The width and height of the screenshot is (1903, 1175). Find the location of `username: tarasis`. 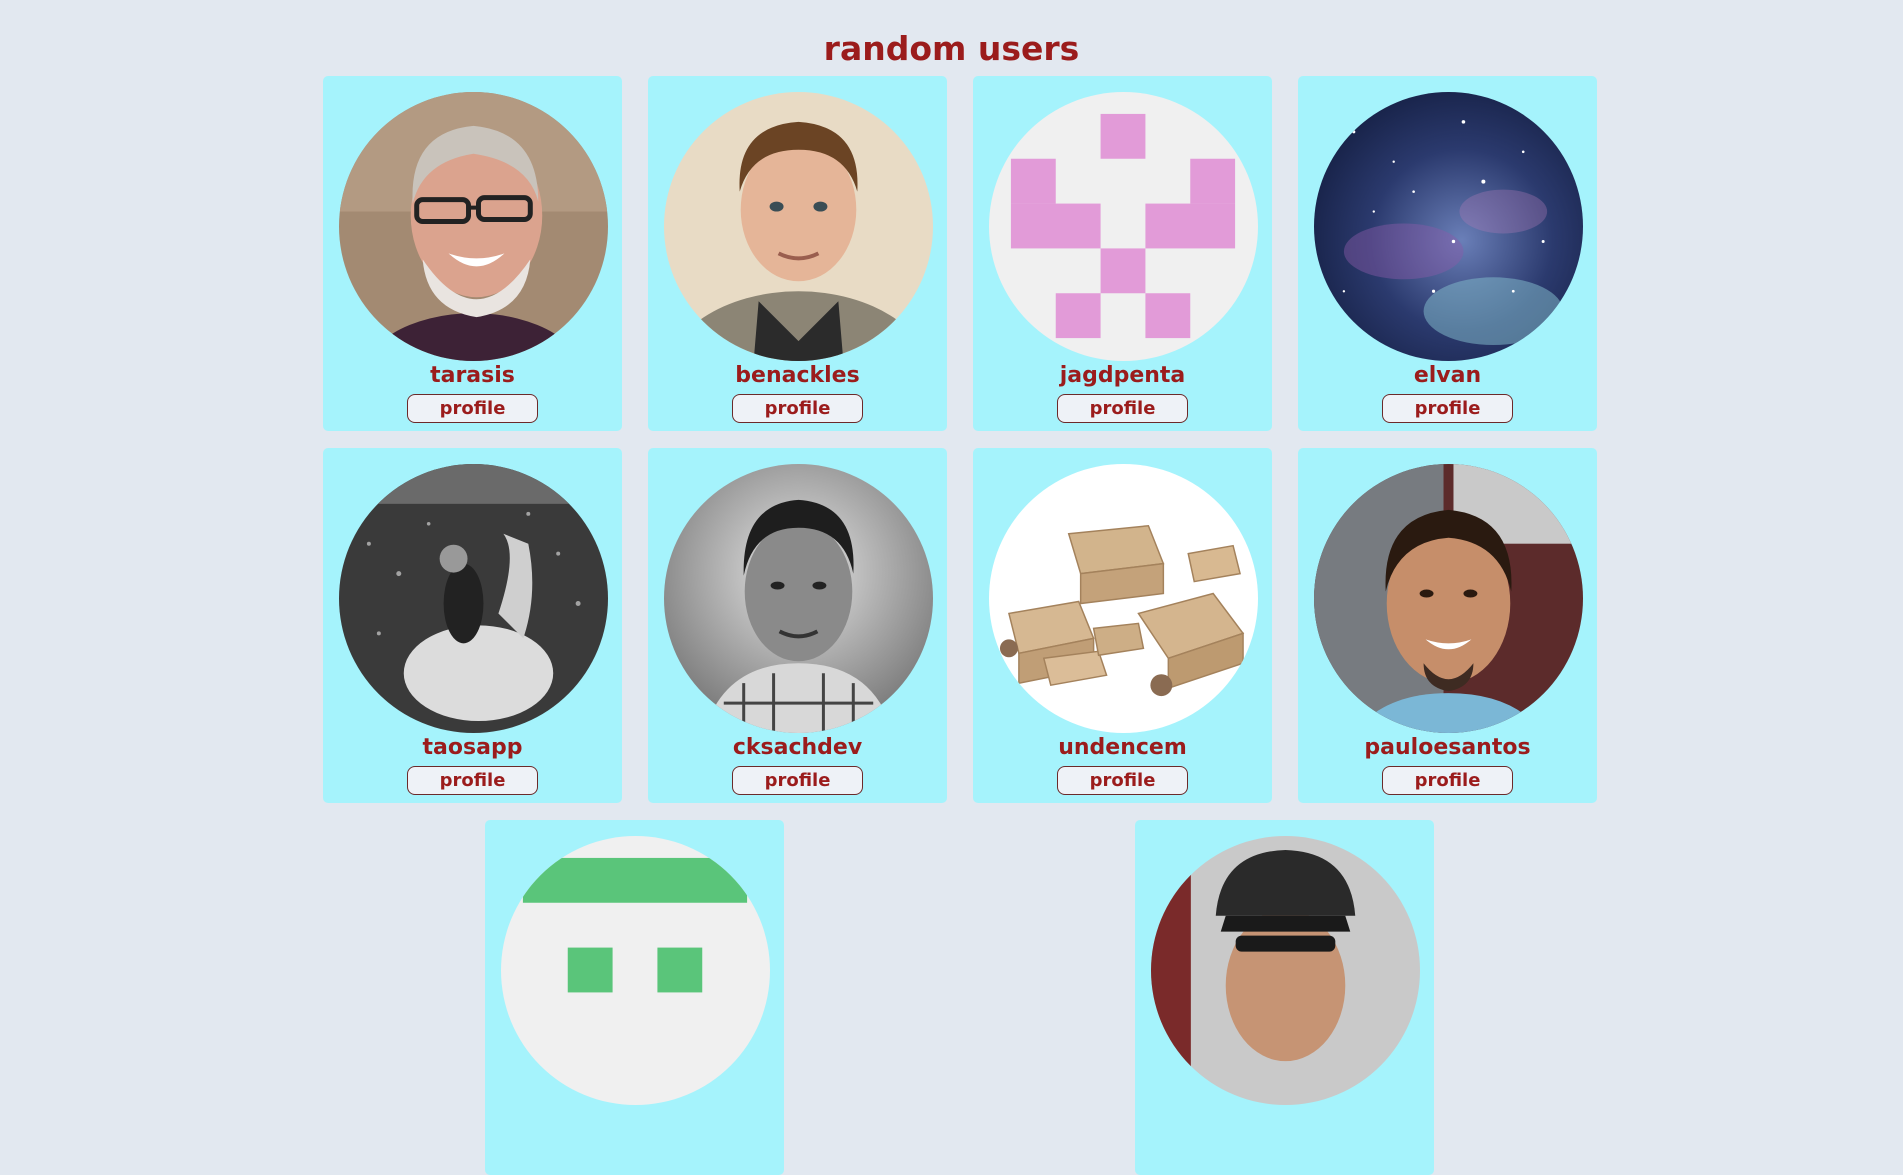

username: tarasis is located at coordinates (472, 375).